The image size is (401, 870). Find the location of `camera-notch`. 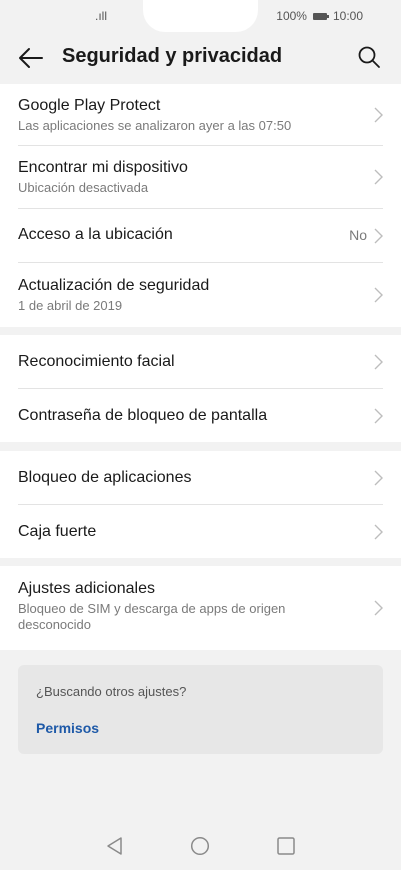

camera-notch is located at coordinates (200, 16).